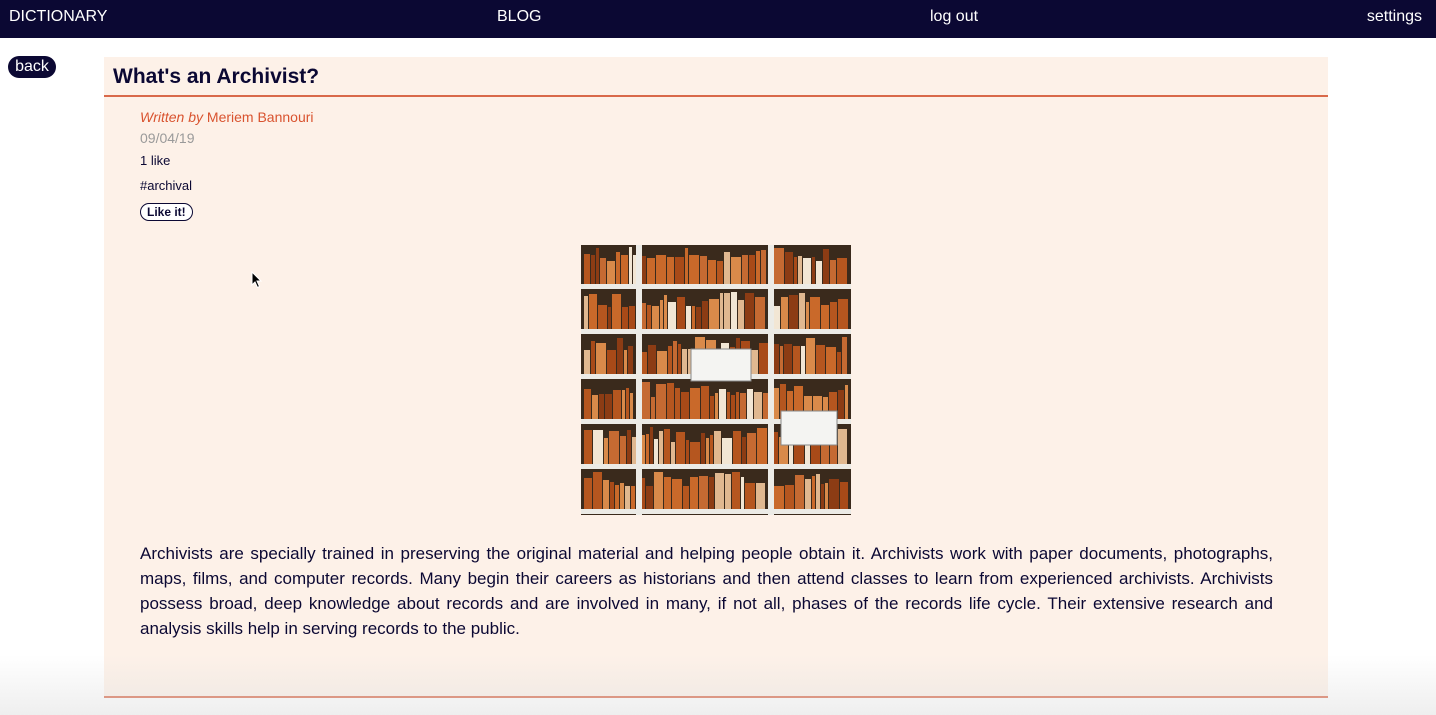 This screenshot has width=1436, height=715. Describe the element at coordinates (771, 380) in the screenshot. I see `shelf-post` at that location.